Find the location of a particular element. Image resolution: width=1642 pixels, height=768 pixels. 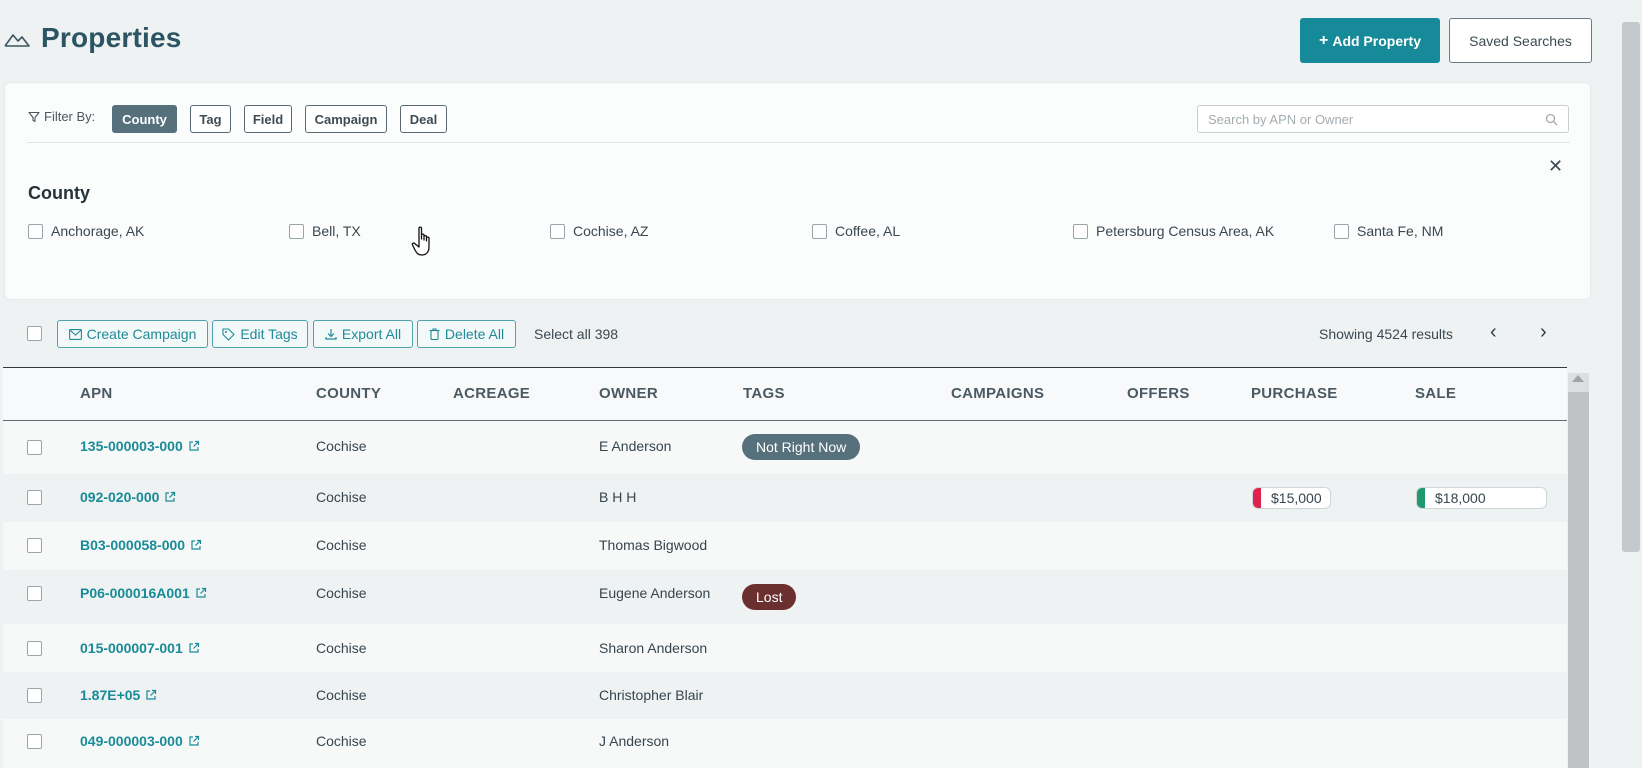

hand-cursor-icon is located at coordinates (420, 241).